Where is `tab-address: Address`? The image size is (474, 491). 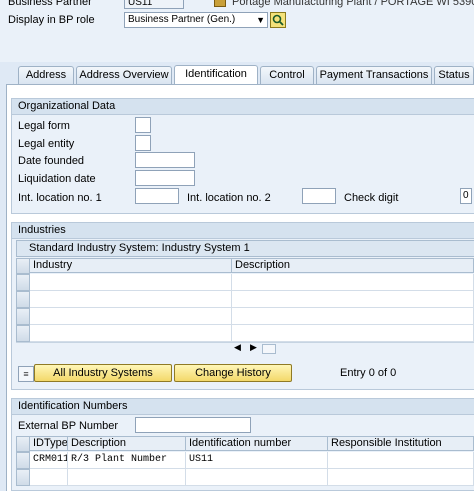
tab-address: Address is located at coordinates (46, 75).